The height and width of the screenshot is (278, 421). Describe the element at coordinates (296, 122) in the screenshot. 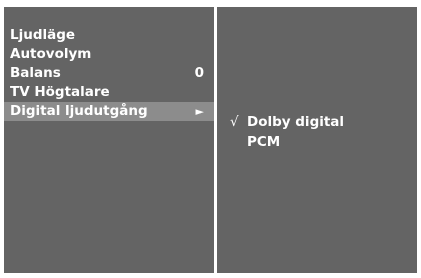

I see `submenu-option-label: Dolby digital` at that location.